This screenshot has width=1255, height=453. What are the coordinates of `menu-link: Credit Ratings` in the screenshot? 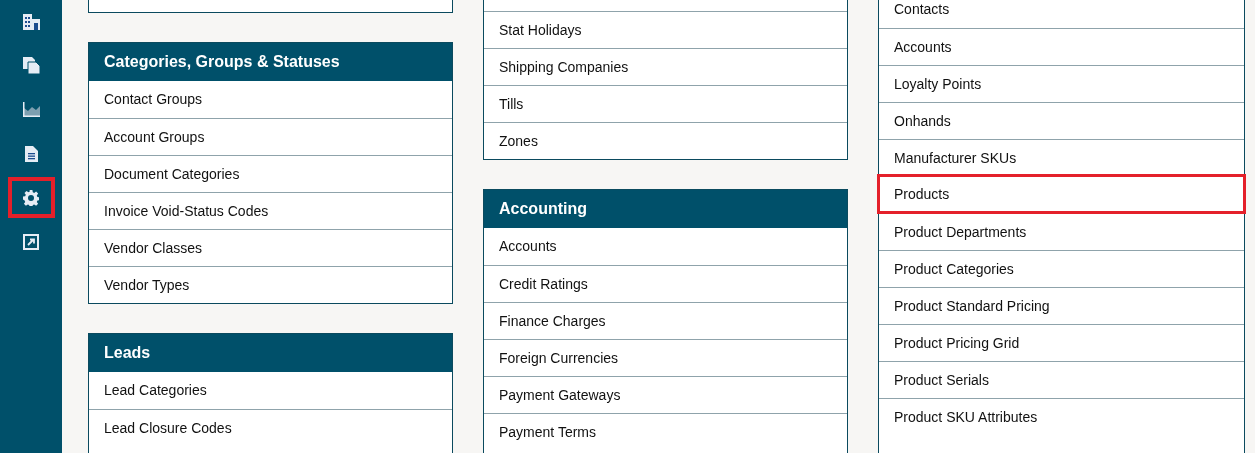 It's located at (665, 283).